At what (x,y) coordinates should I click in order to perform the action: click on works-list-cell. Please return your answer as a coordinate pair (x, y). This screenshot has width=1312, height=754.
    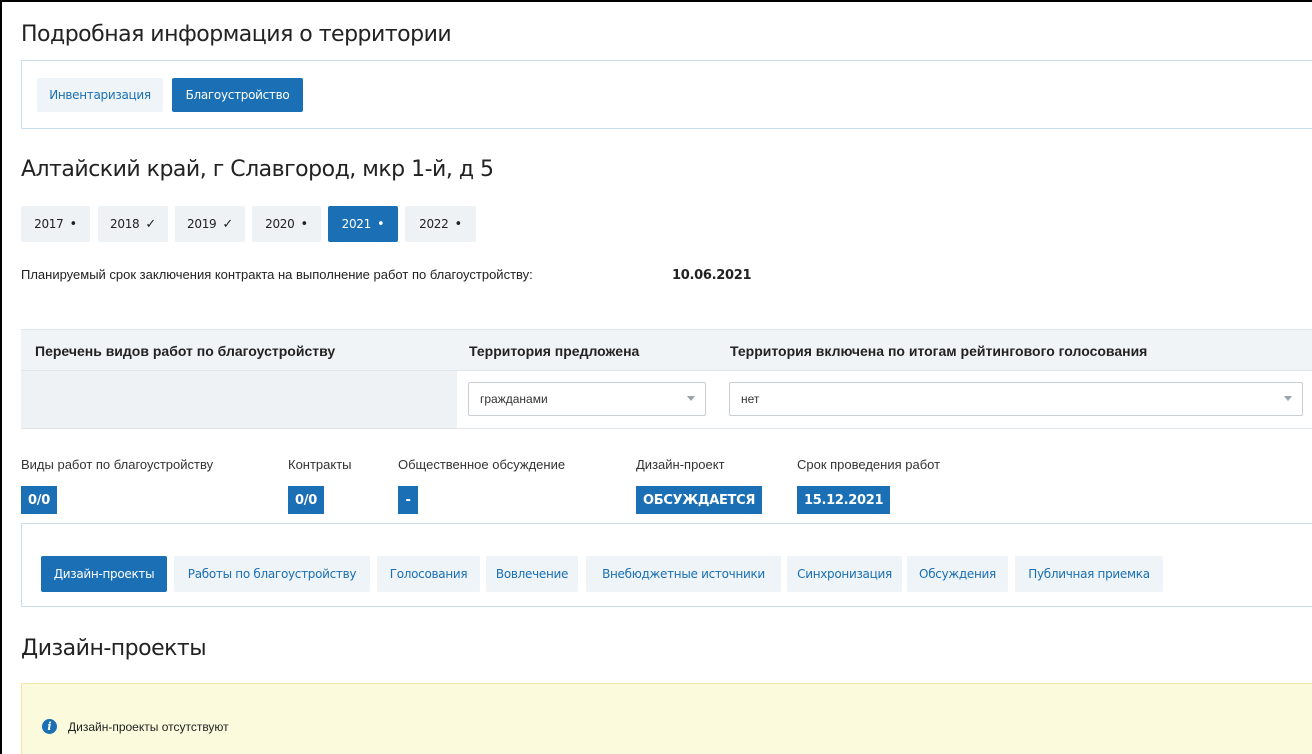
    Looking at the image, I should click on (239, 399).